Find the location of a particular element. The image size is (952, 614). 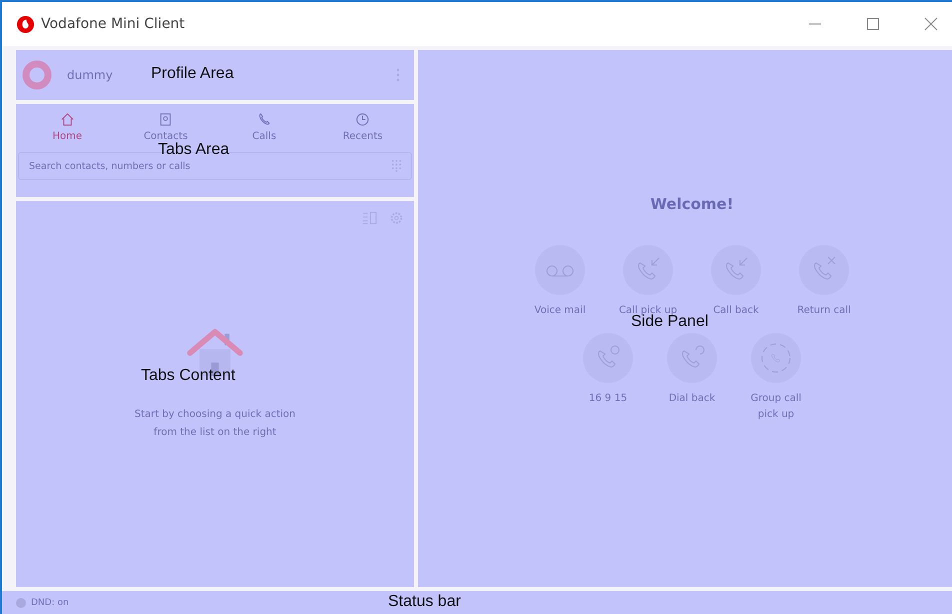

action-label: Return call is located at coordinates (824, 311).